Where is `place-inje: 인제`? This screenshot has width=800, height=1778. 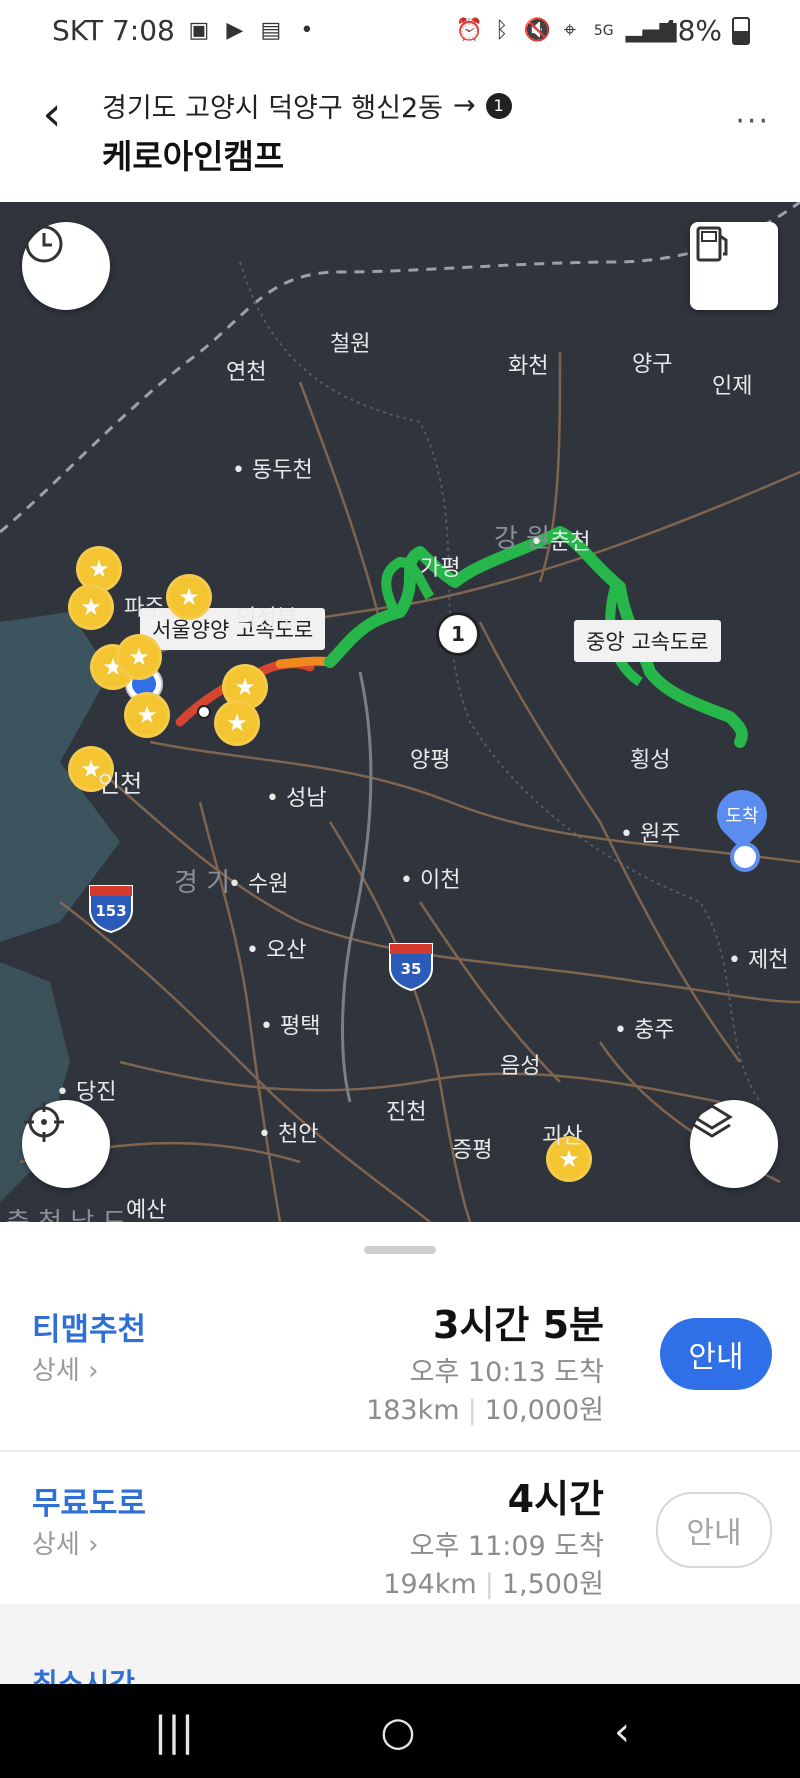
place-inje: 인제 is located at coordinates (732, 386).